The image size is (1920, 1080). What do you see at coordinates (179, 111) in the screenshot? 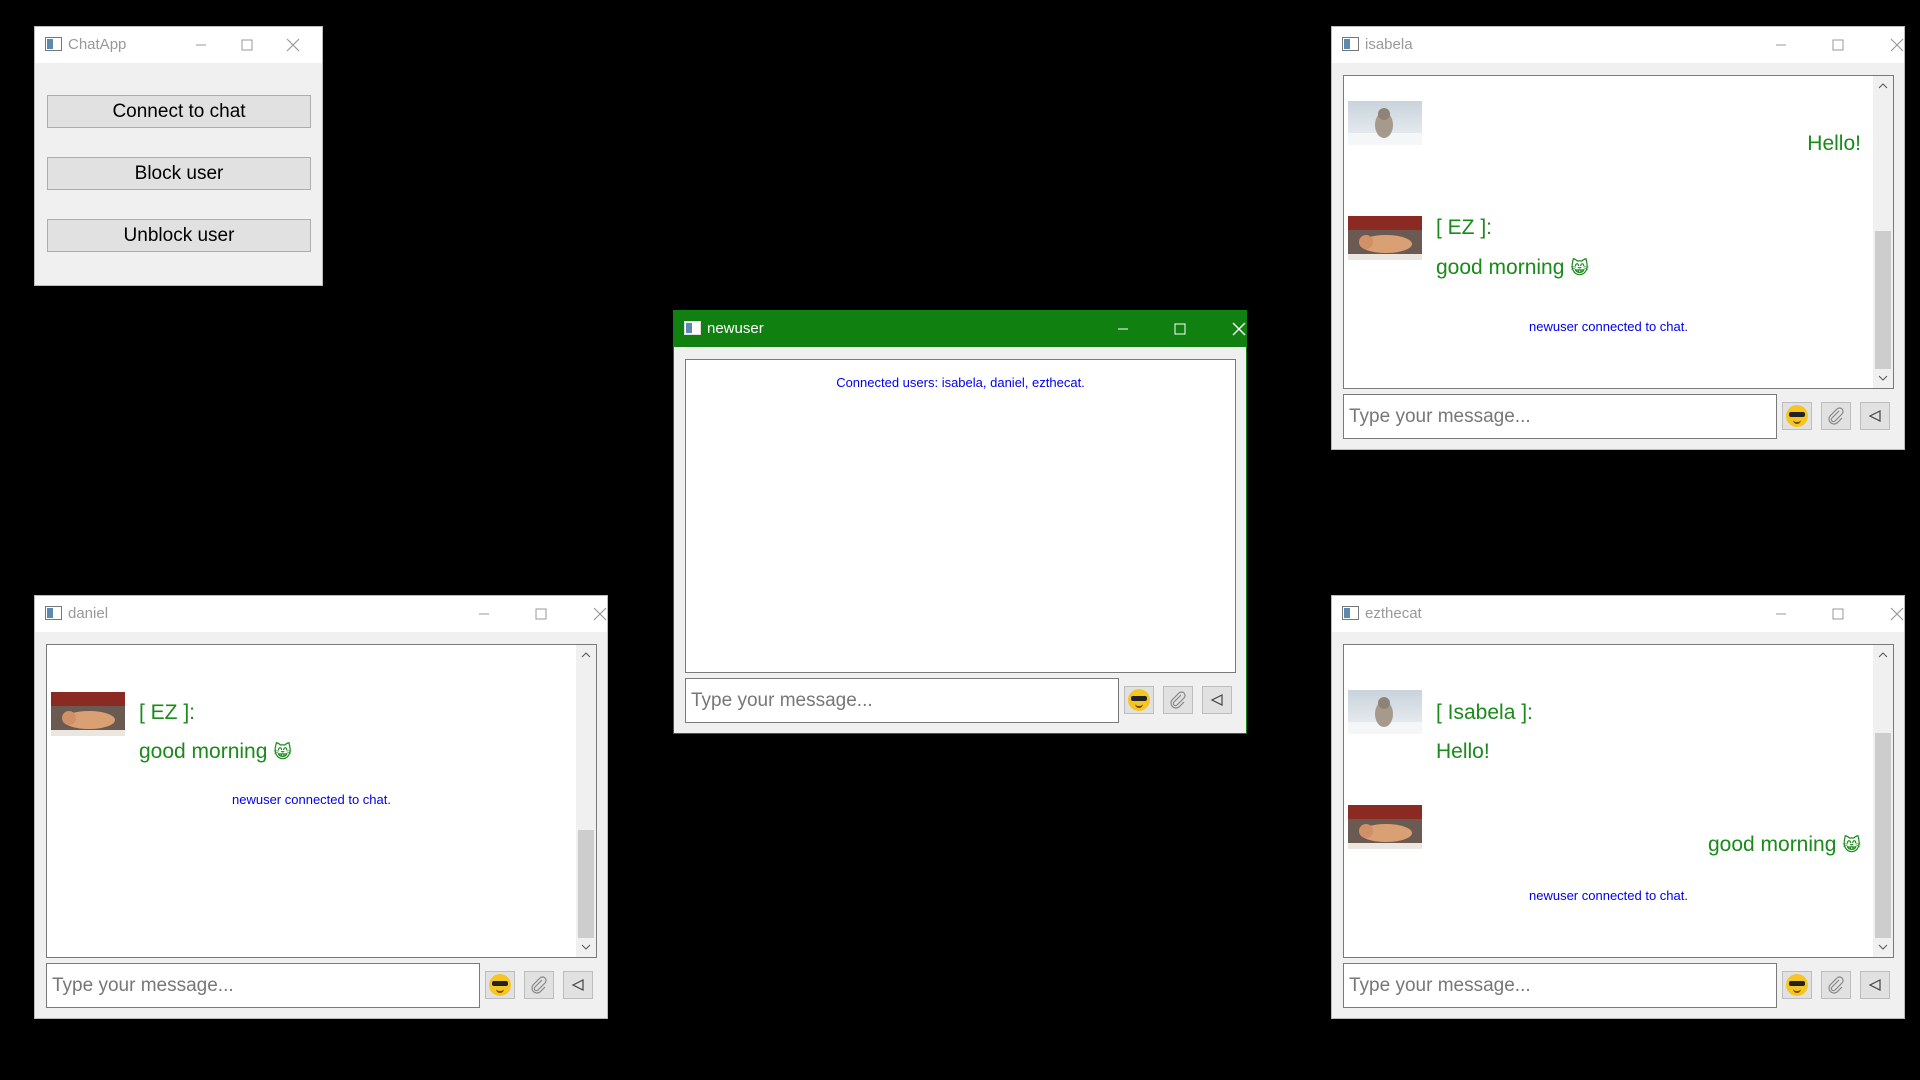
I see `connect-to-chat-button: Connect to chat` at bounding box center [179, 111].